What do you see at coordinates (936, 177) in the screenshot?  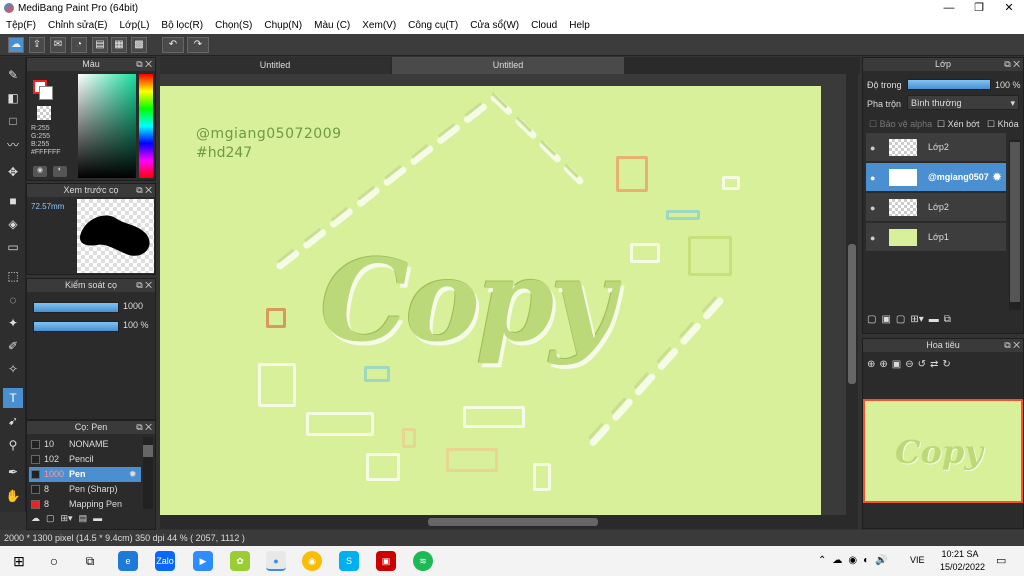 I see `layer-row-selected: ● @mgiang0507 ✹` at bounding box center [936, 177].